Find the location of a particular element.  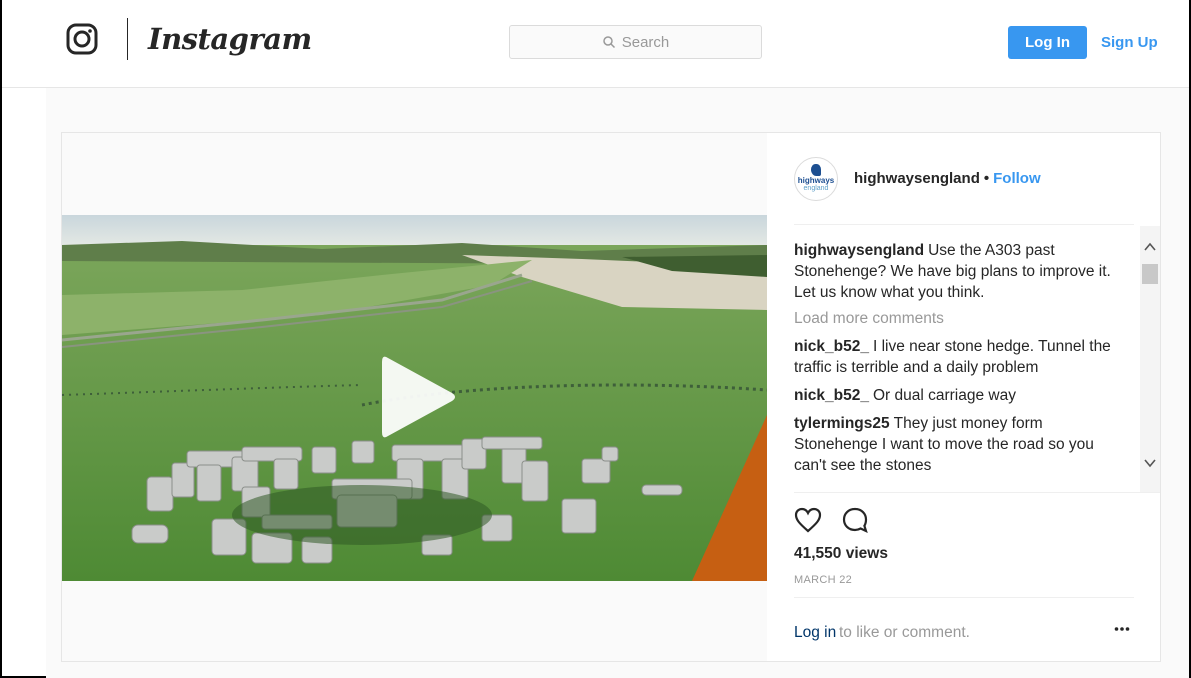

follow-button: Follow is located at coordinates (1017, 178).